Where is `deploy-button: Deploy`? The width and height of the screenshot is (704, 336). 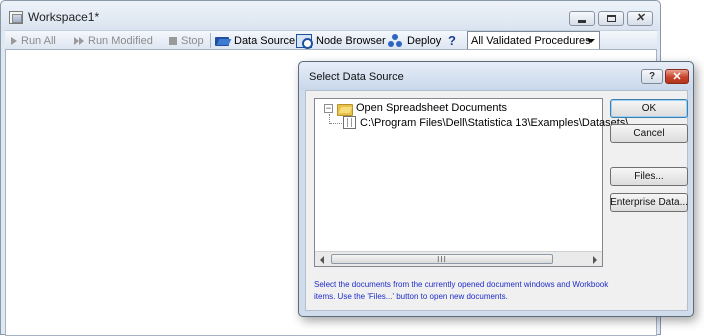 deploy-button: Deploy is located at coordinates (414, 40).